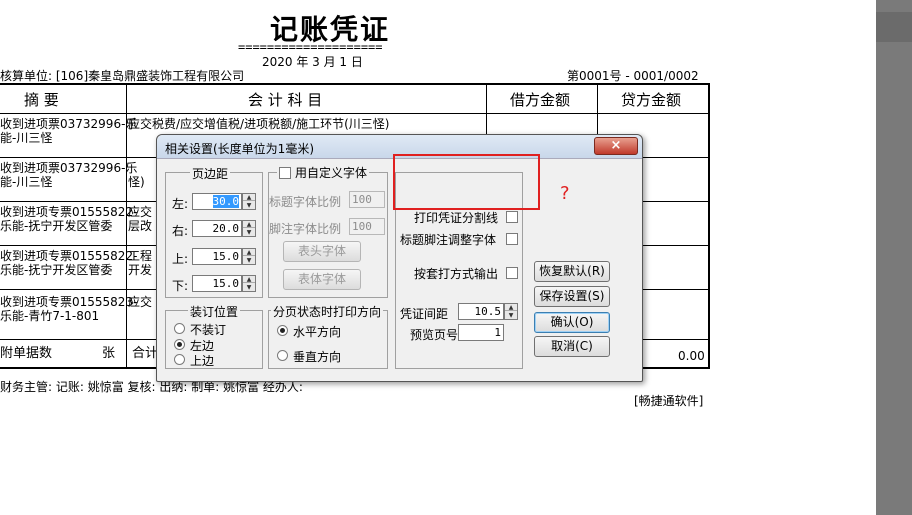  What do you see at coordinates (145, 353) in the screenshot?
I see `total-label: 合计` at bounding box center [145, 353].